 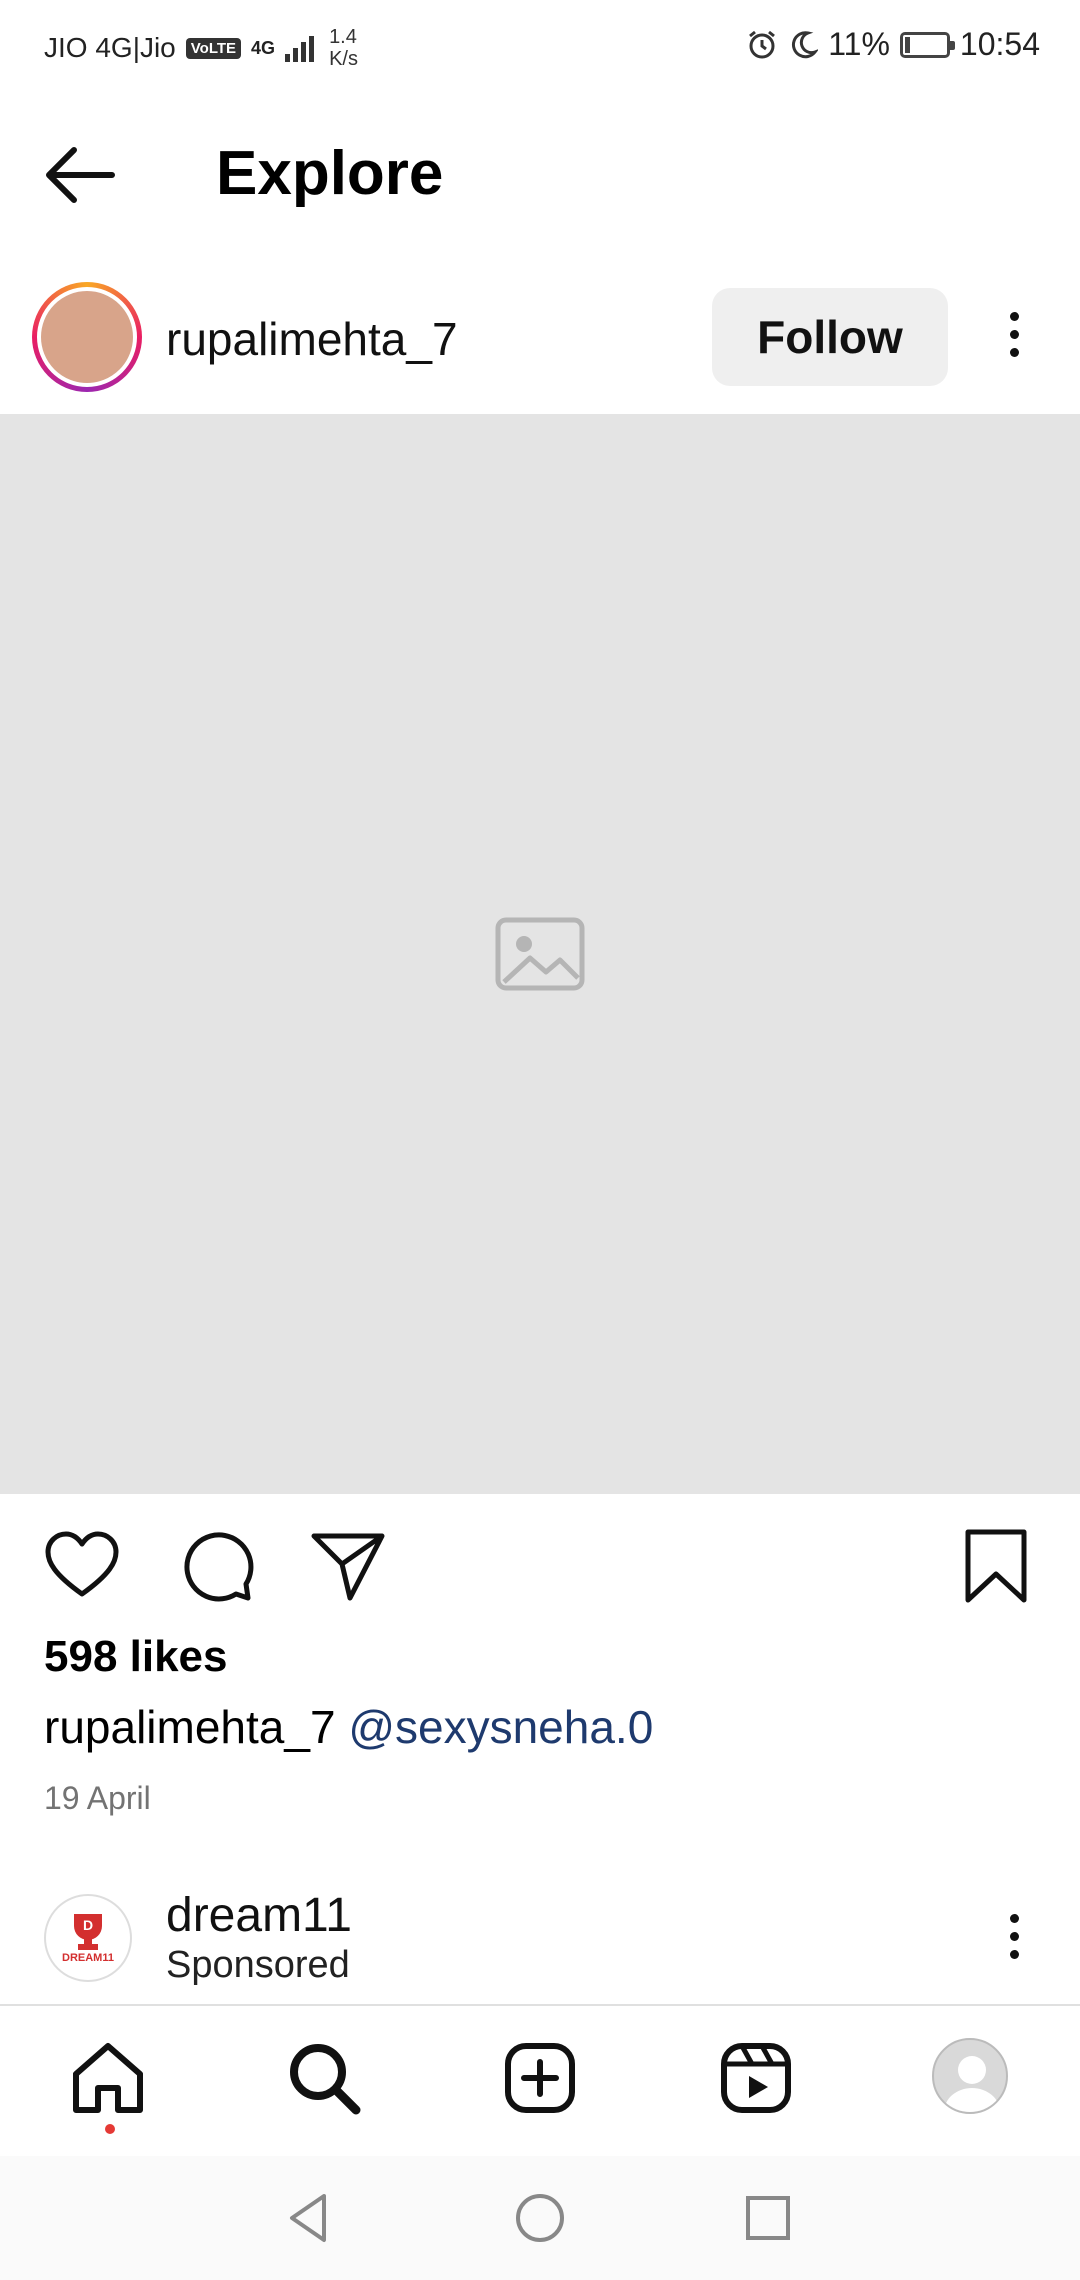 What do you see at coordinates (348, 1566) in the screenshot?
I see `share-icon` at bounding box center [348, 1566].